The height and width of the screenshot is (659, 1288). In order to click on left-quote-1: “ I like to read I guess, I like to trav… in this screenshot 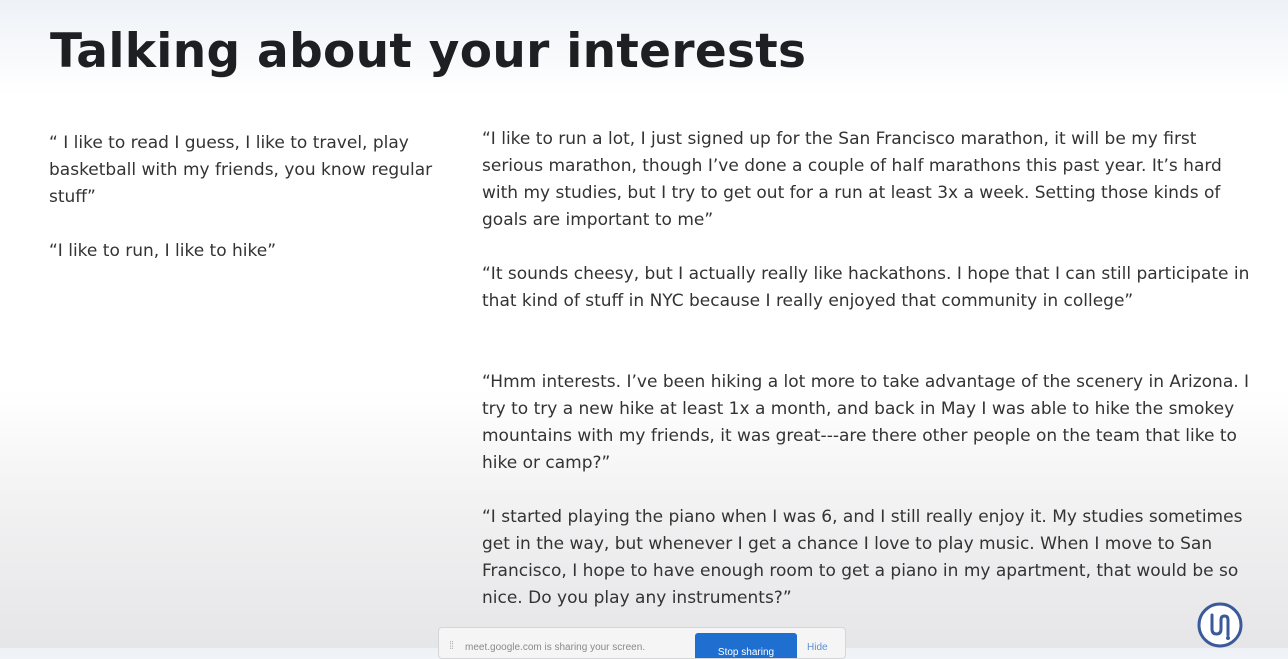, I will do `click(241, 170)`.